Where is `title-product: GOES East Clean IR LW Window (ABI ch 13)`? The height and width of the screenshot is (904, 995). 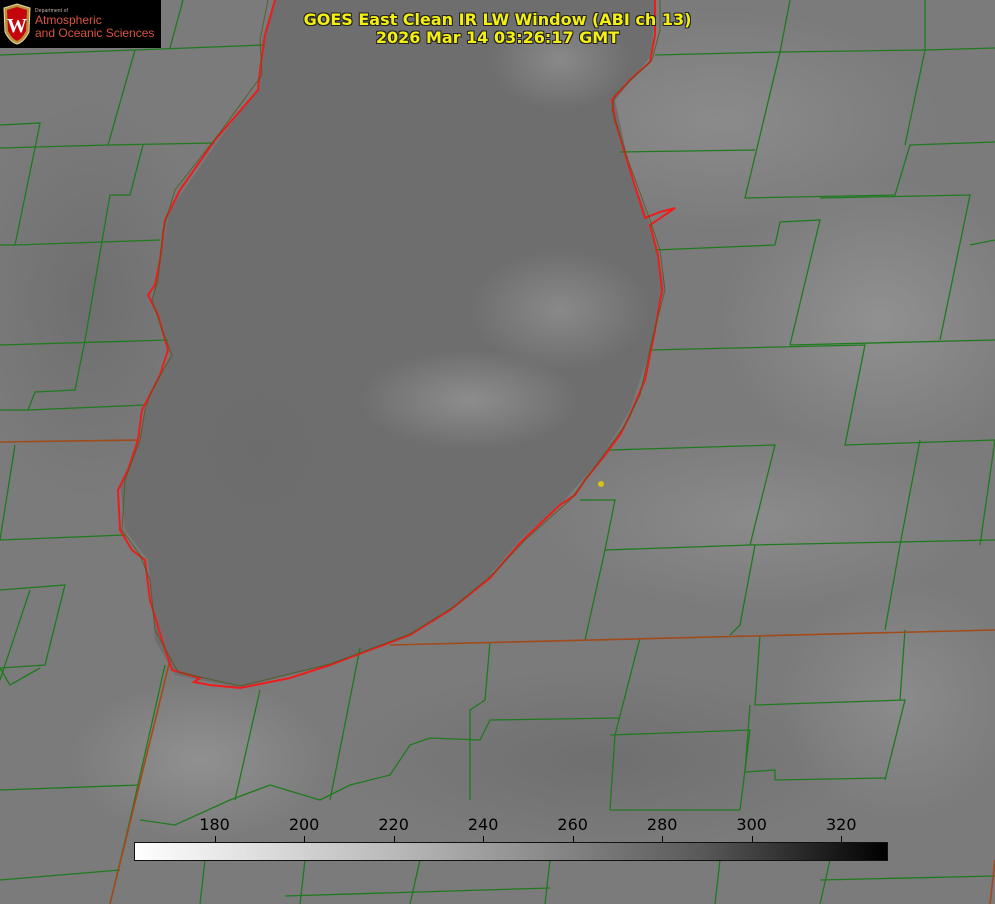 title-product: GOES East Clean IR LW Window (ABI ch 13) is located at coordinates (497, 19).